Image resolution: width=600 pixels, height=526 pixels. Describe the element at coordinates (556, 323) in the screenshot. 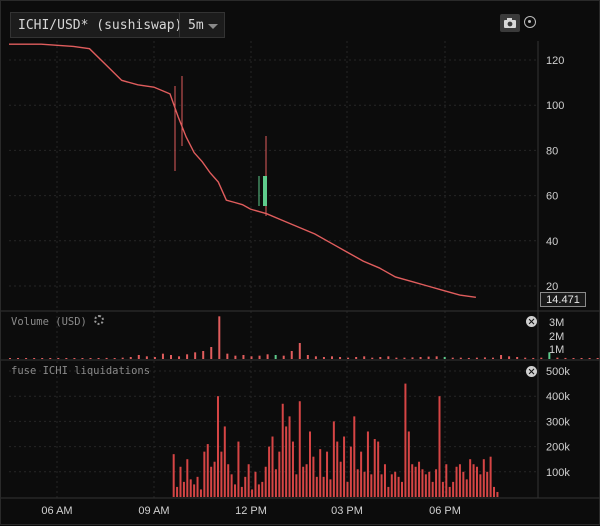

I see `volume-tick-label: 3M` at that location.